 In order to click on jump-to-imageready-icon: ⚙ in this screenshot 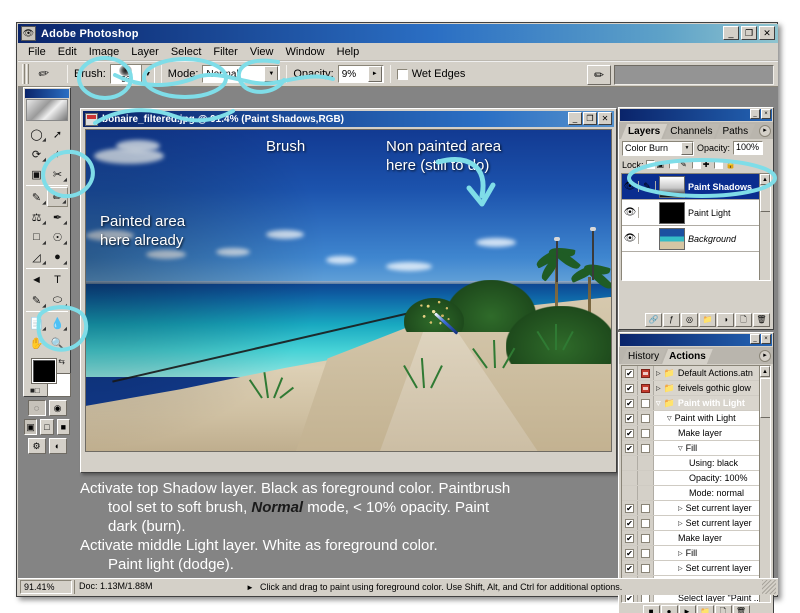, I will do `click(36, 446)`.